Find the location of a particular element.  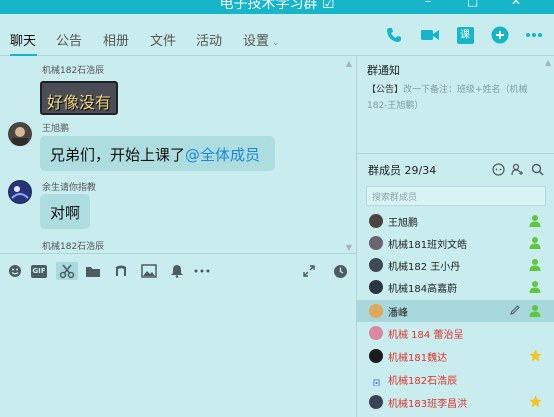

input-toolbar: GIF is located at coordinates (178, 270).